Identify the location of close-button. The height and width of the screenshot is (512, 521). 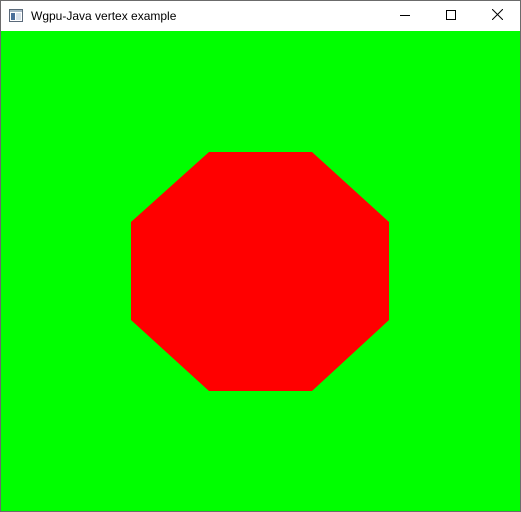
(497, 16).